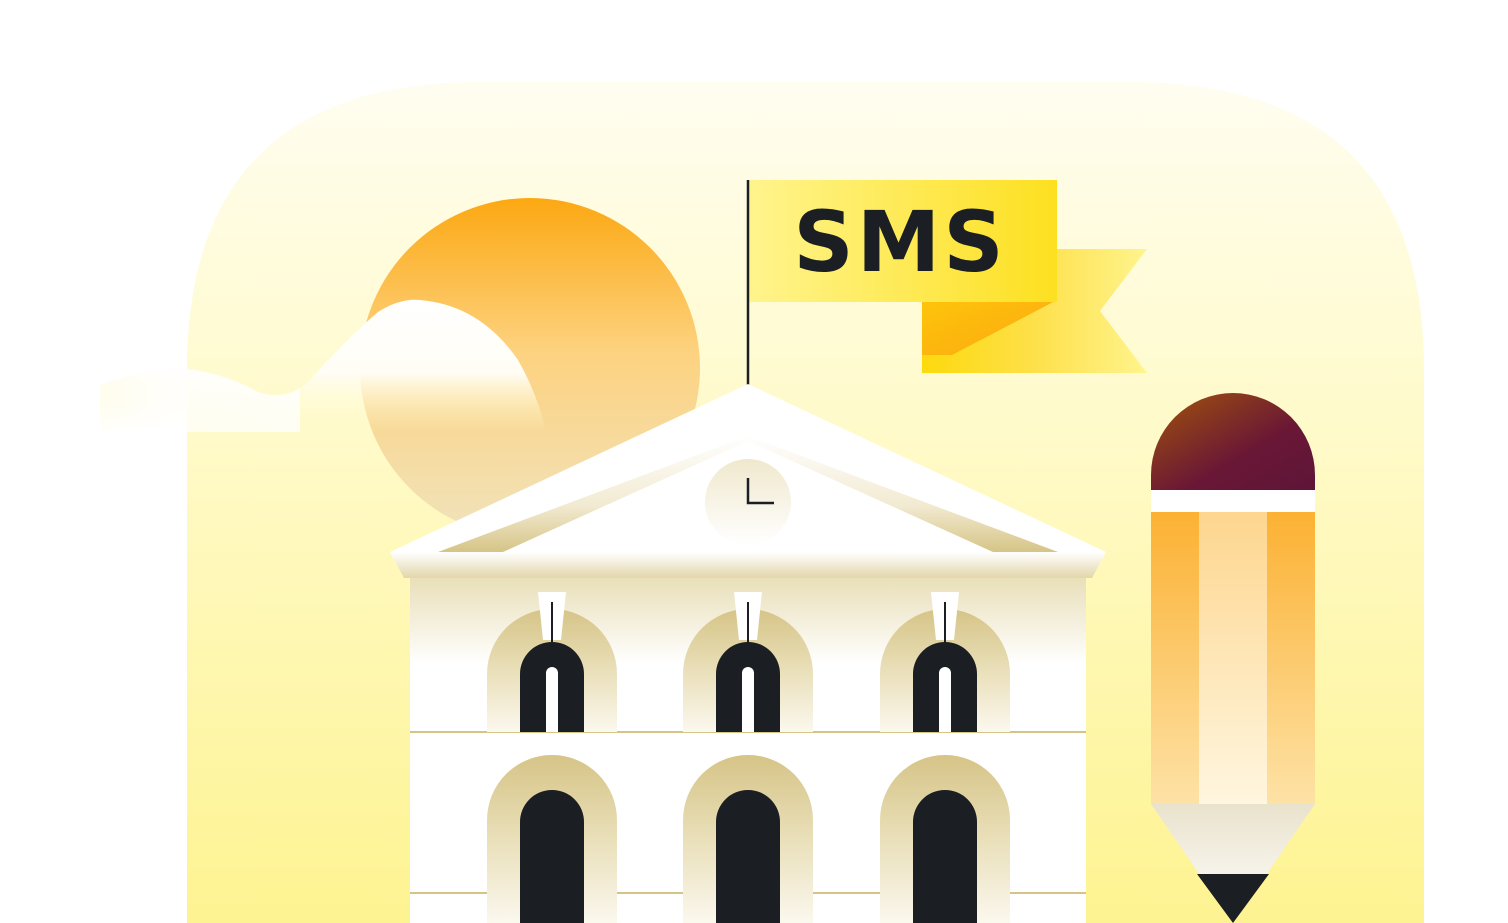 The image size is (1508, 923). What do you see at coordinates (748, 502) in the screenshot?
I see `clock-icon` at bounding box center [748, 502].